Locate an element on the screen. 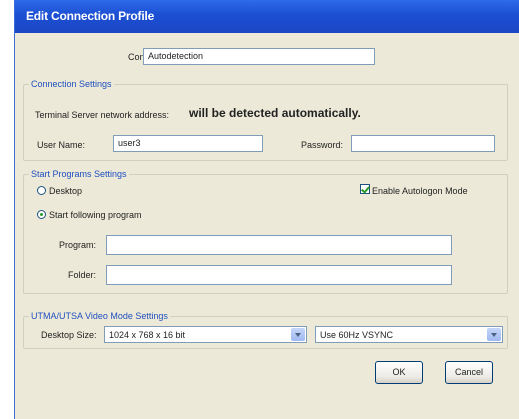 The width and height of the screenshot is (519, 419). program-input is located at coordinates (279, 245).